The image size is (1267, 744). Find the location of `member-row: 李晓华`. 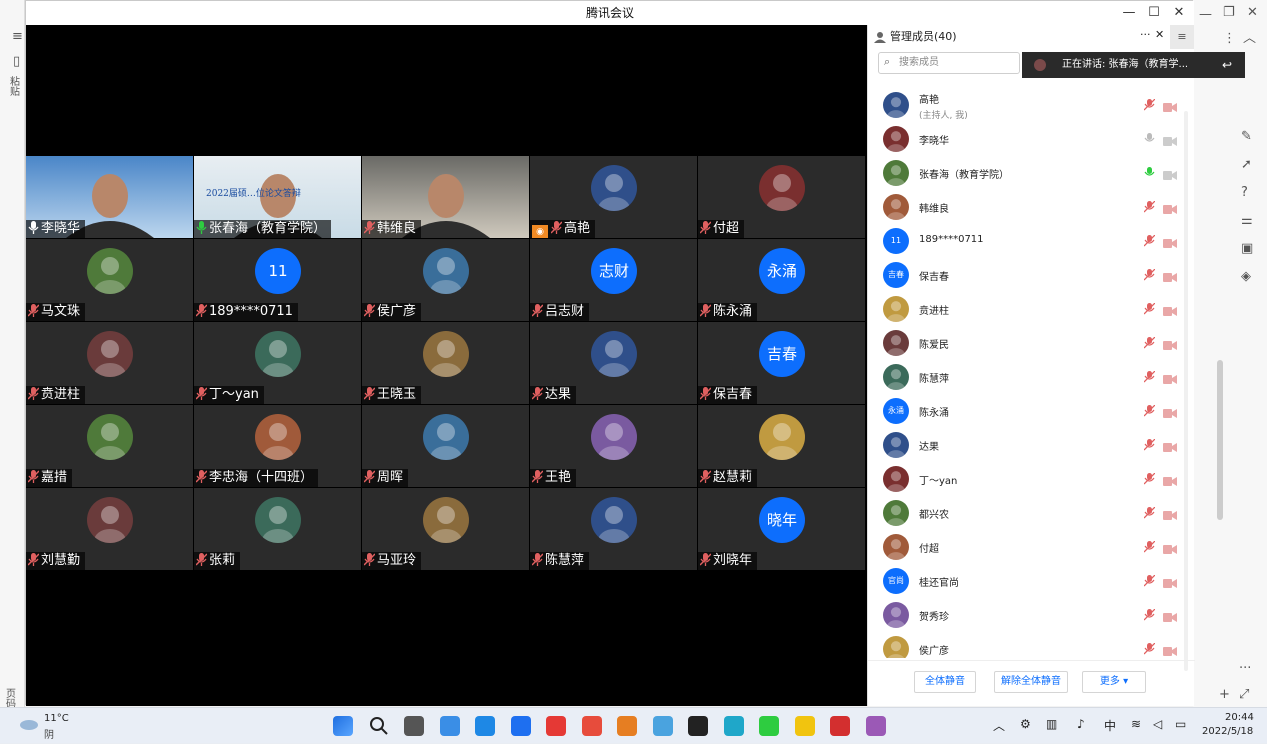

member-row: 李晓华 is located at coordinates (1023, 139).